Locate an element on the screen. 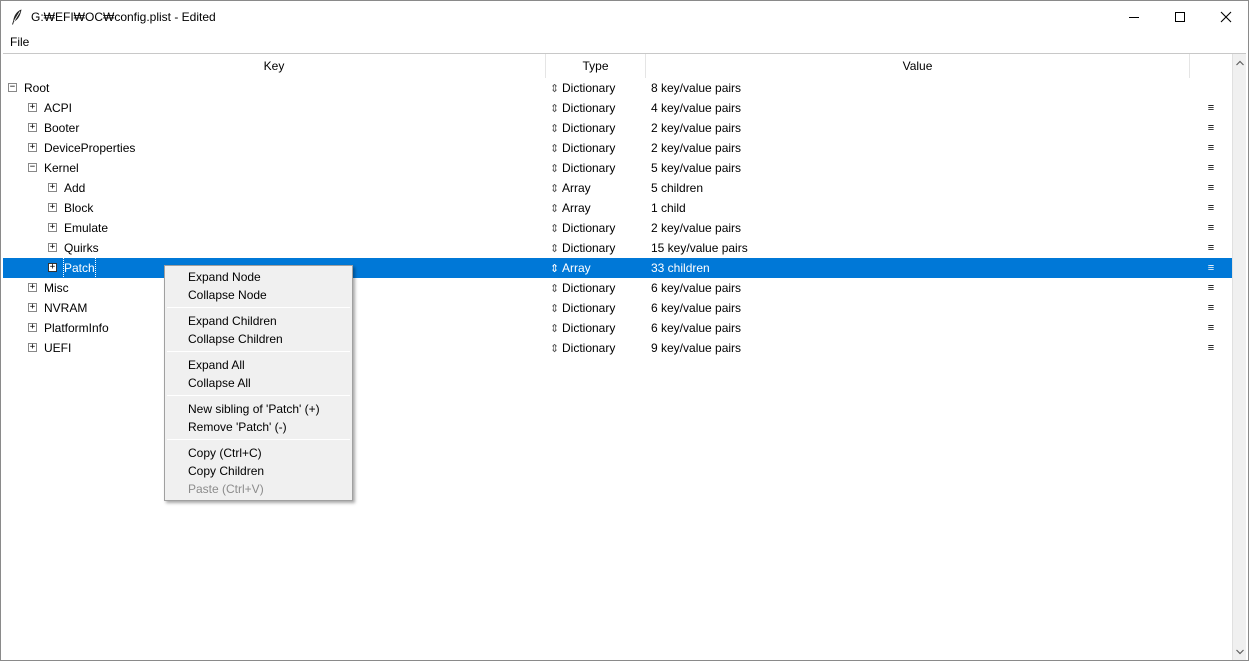 The width and height of the screenshot is (1249, 661). column-header-value: Value is located at coordinates (918, 66).